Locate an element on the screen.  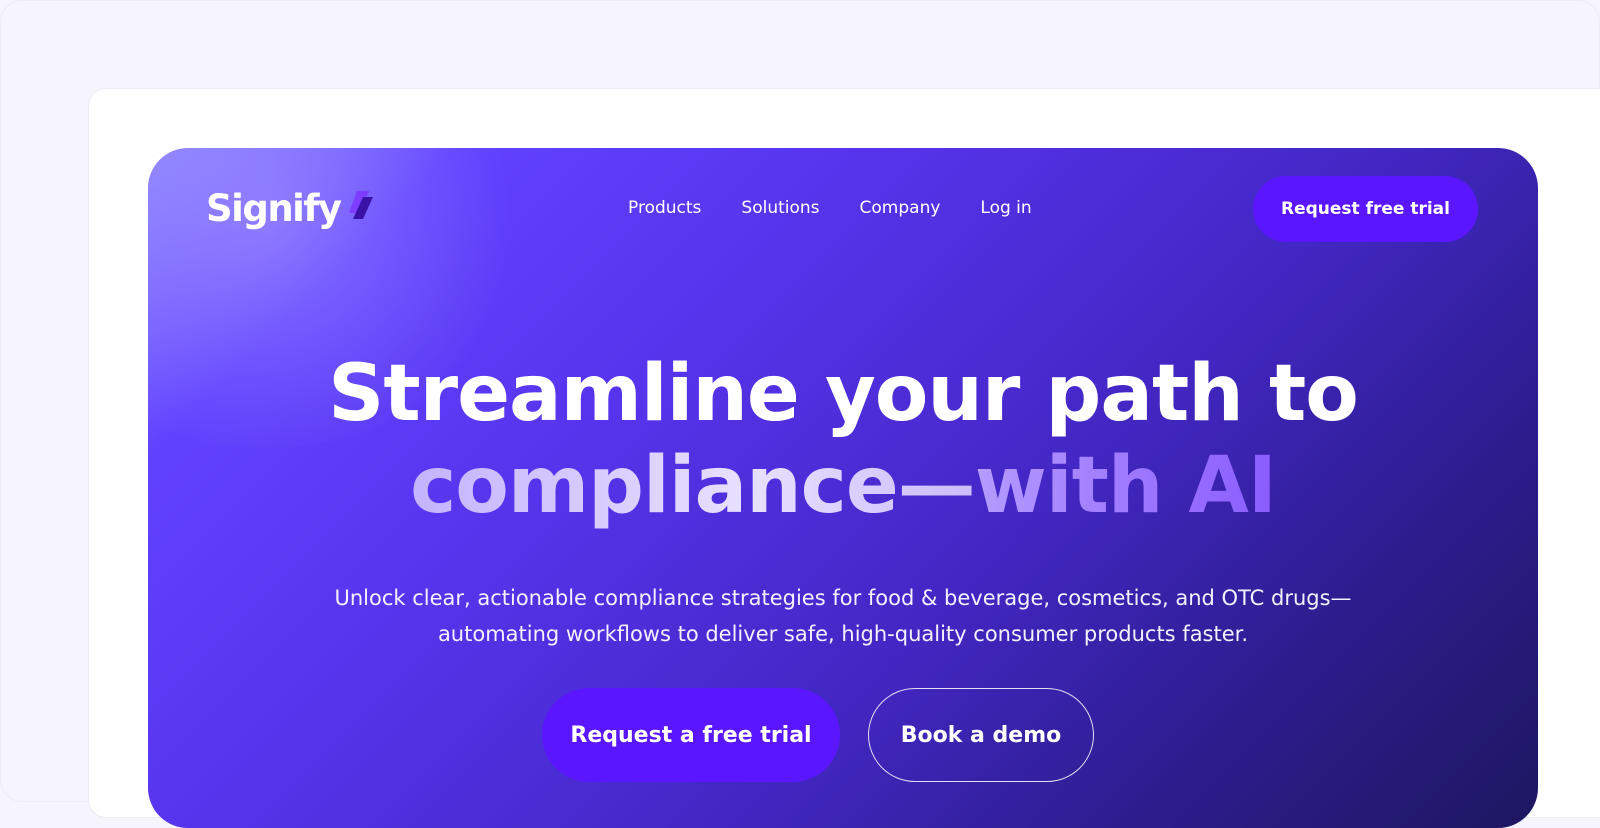
brand-logo: Signify is located at coordinates (290, 208).